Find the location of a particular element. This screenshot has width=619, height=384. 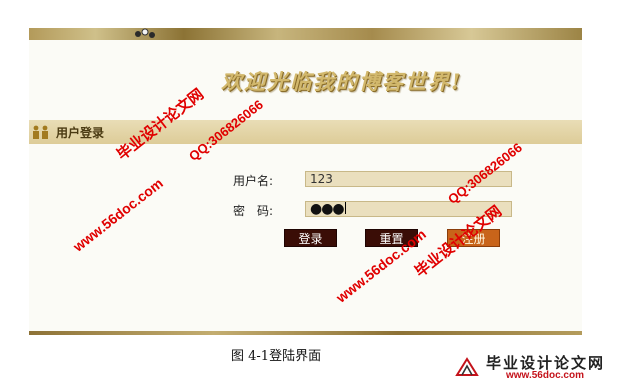

password-label: 密 码: is located at coordinates (253, 211).